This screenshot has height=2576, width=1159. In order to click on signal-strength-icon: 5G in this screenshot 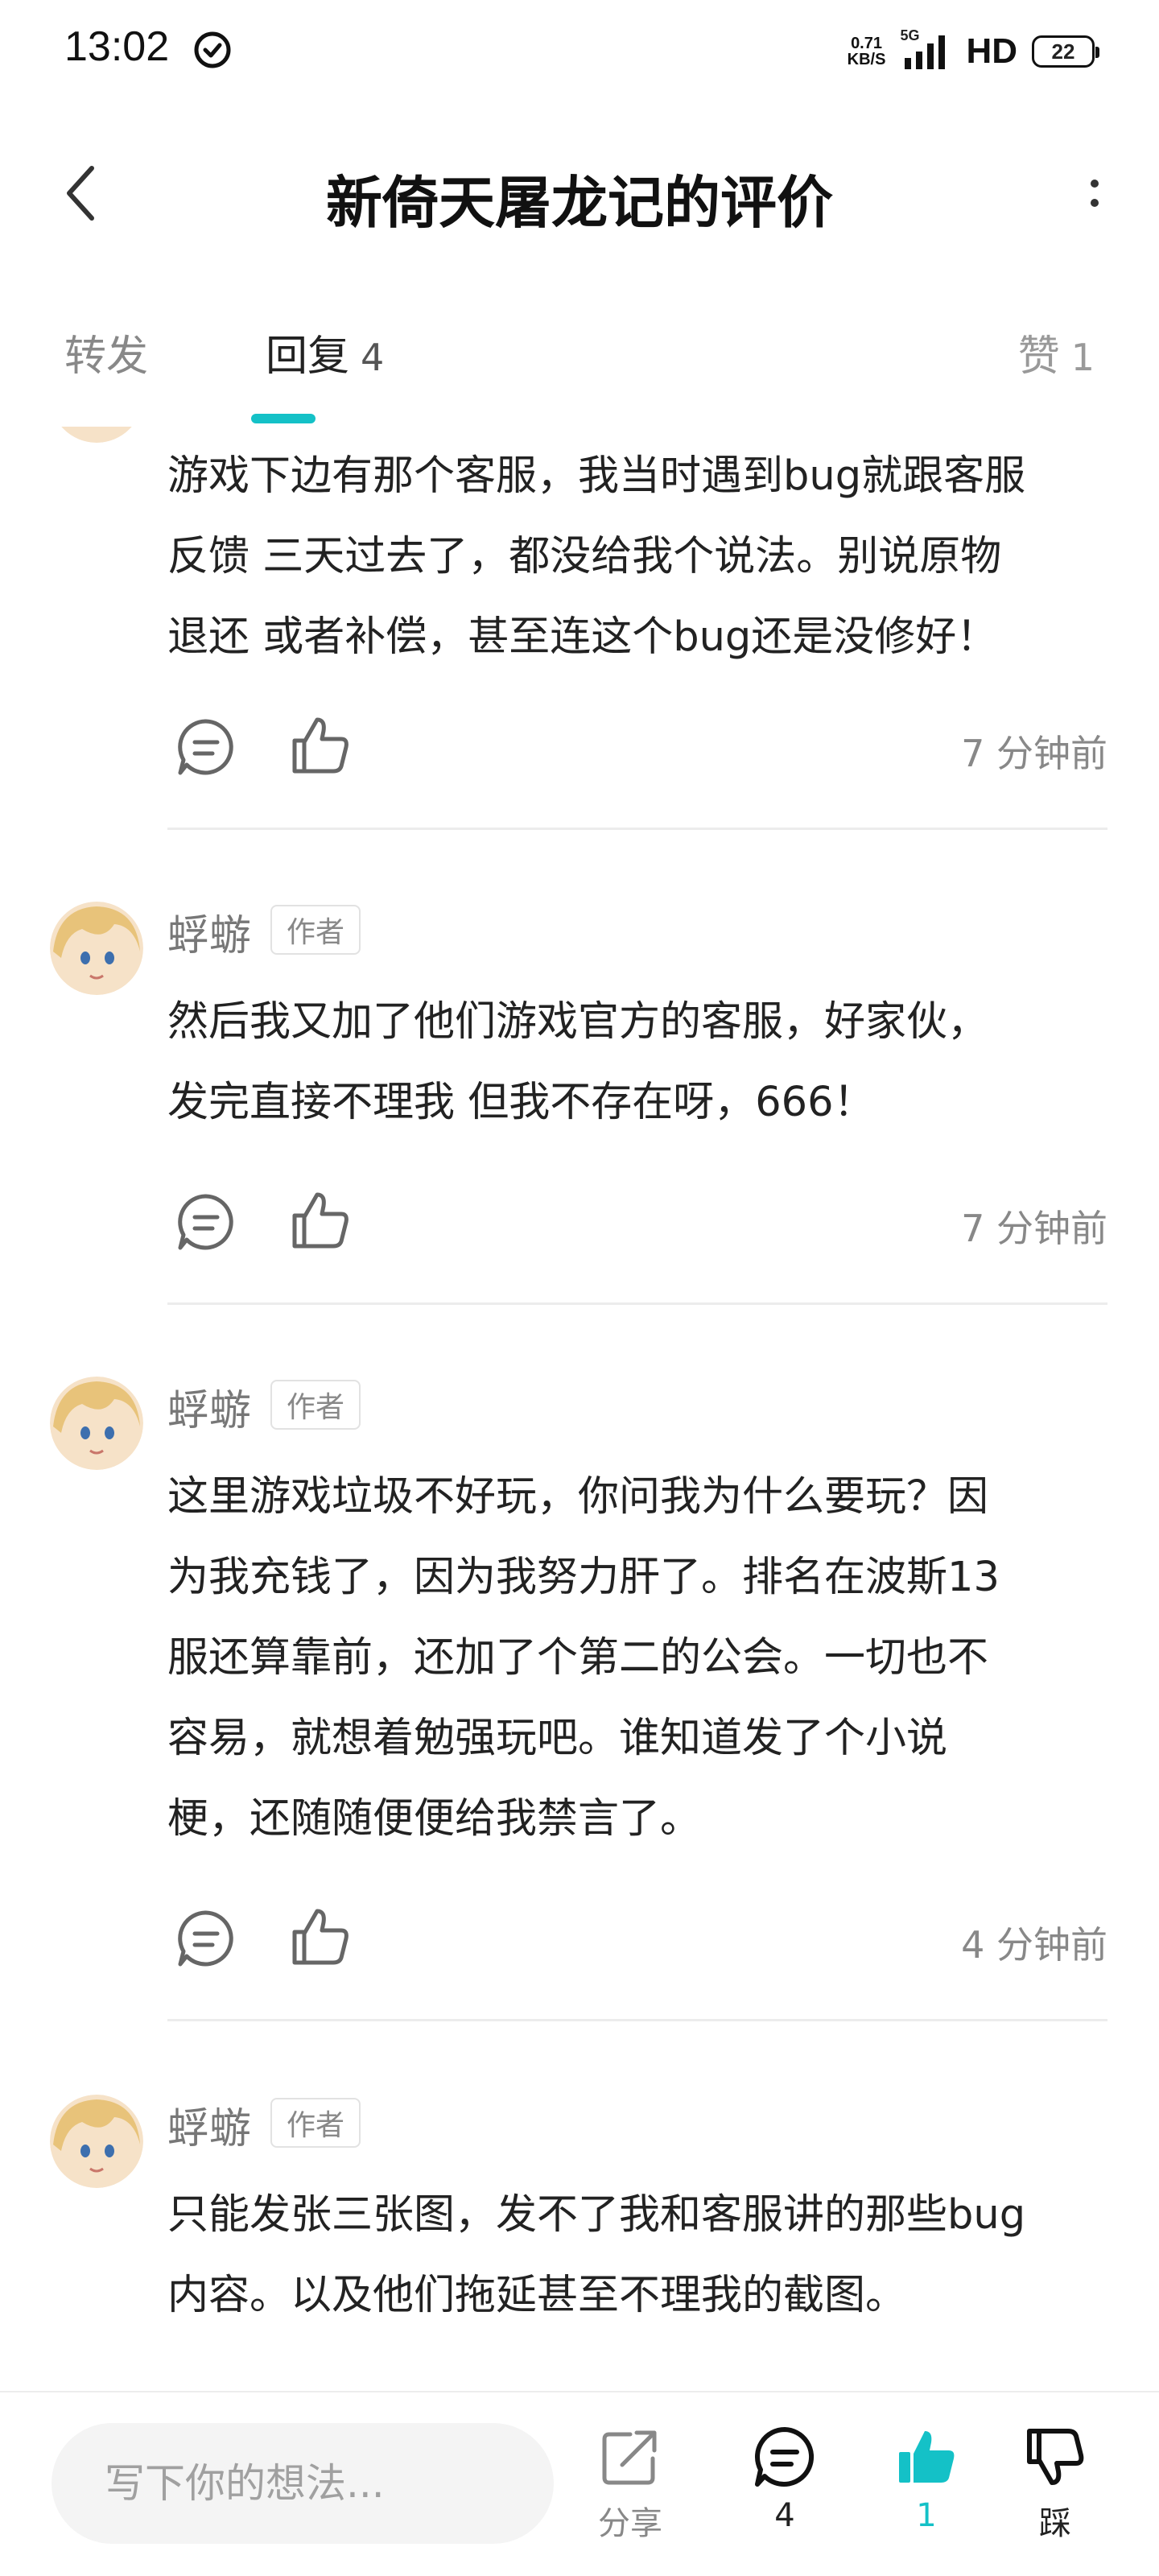, I will do `click(925, 49)`.